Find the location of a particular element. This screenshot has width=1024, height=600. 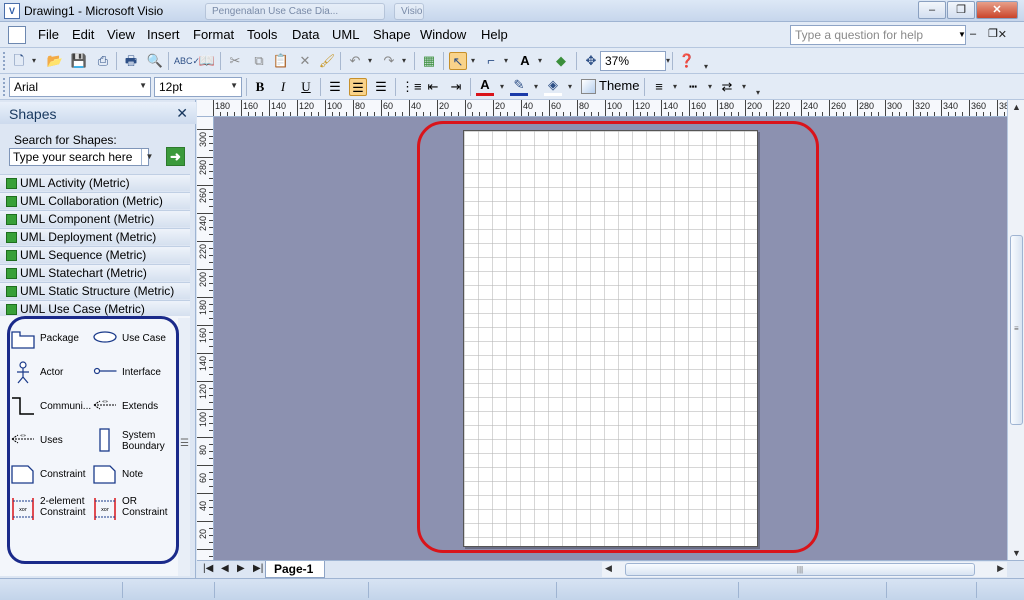

stencil-uml-deployment: UML Deployment (Metric) is located at coordinates (95, 236).